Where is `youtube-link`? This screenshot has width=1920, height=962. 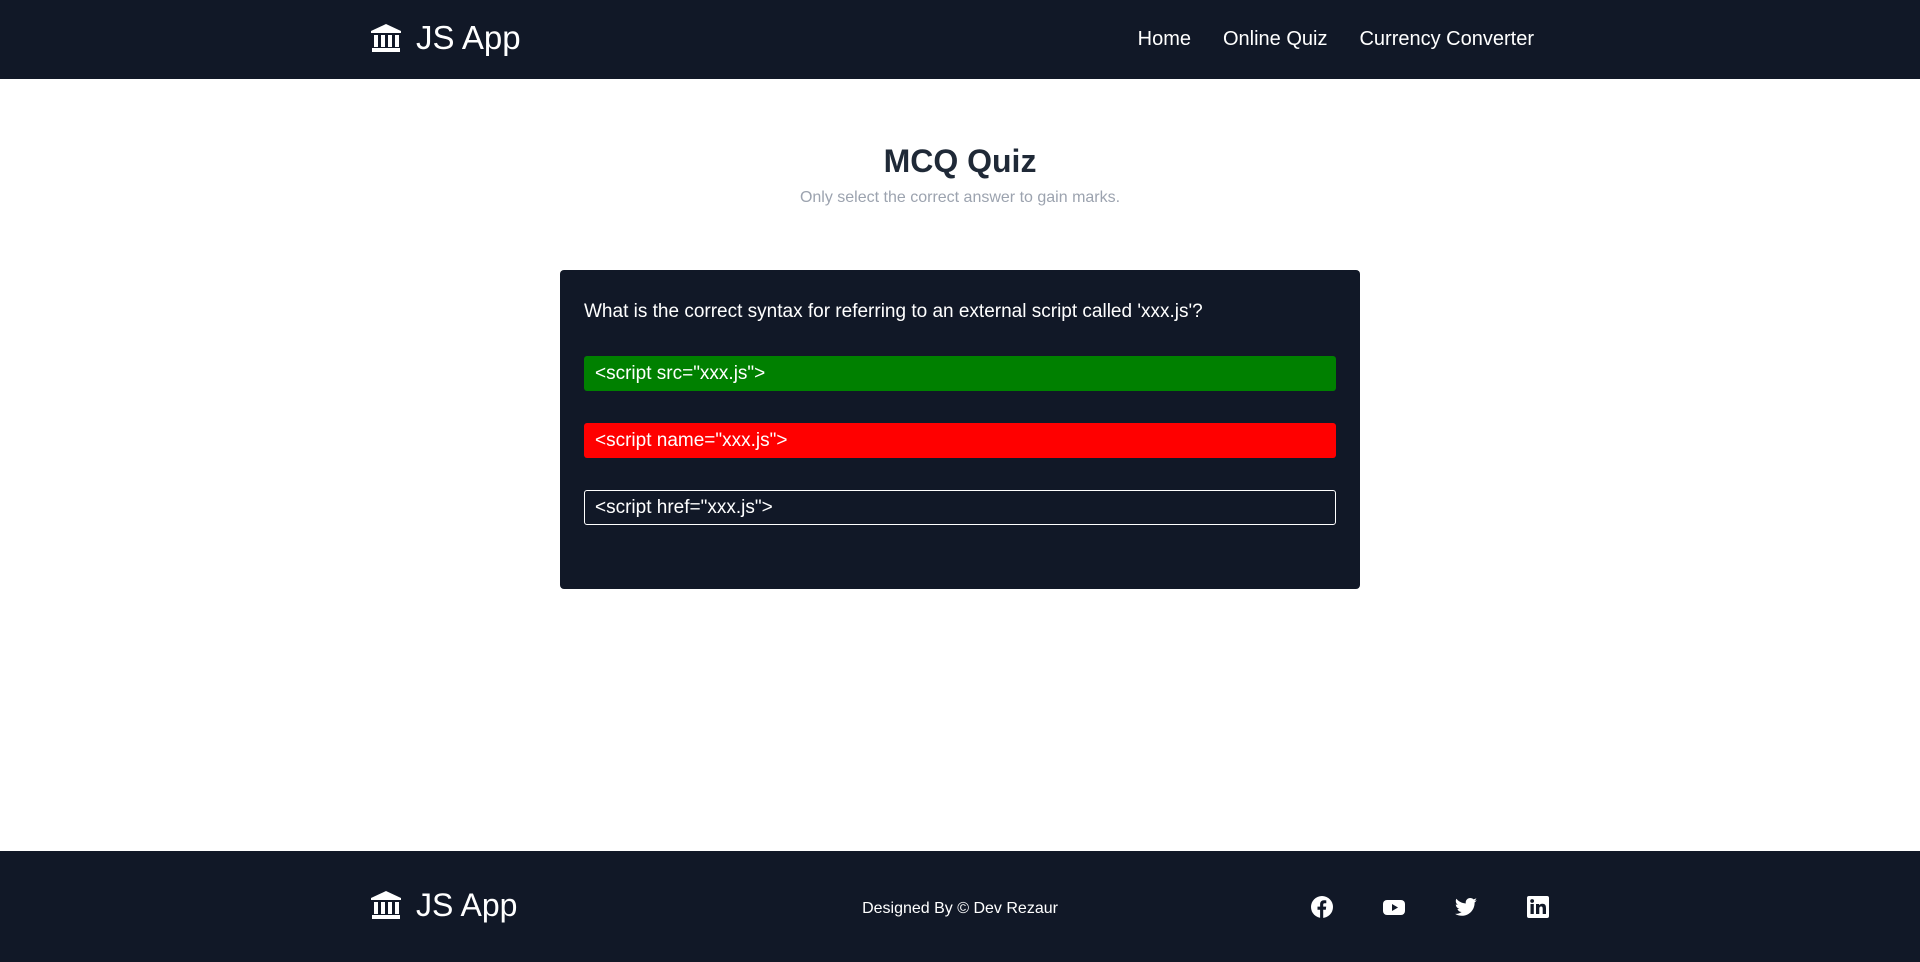
youtube-link is located at coordinates (1394, 907).